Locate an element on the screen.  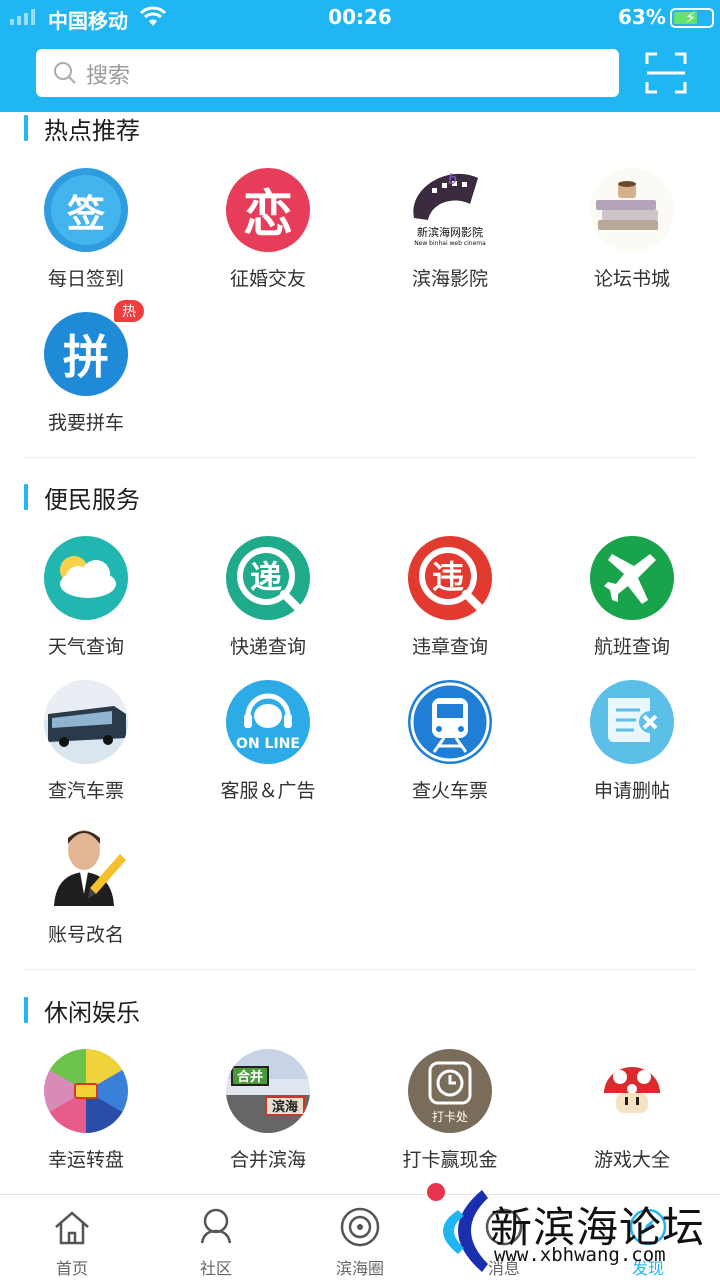
tile-dating: 恋 征婚交友 is located at coordinates (268, 233).